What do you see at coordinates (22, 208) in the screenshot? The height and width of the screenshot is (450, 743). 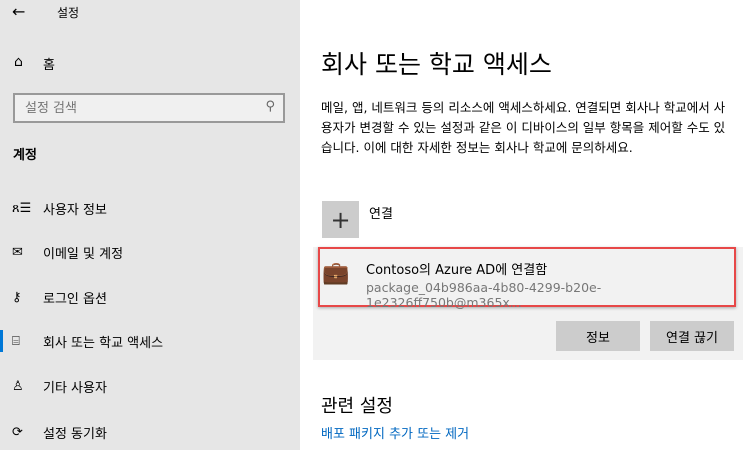 I see `person-list-icon: ጸ☰` at bounding box center [22, 208].